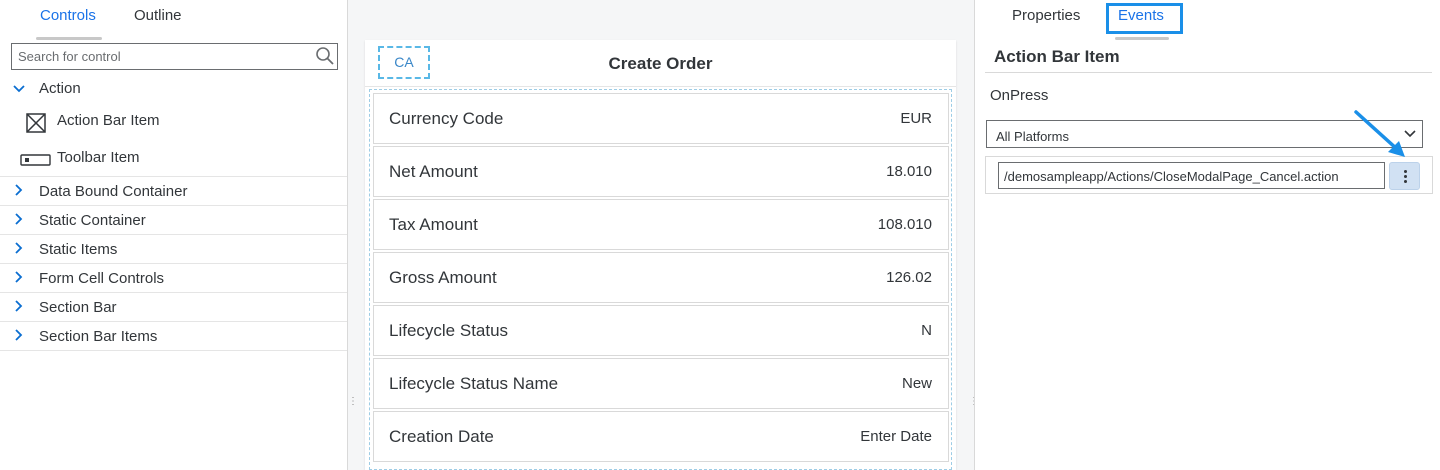 Image resolution: width=1440 pixels, height=470 pixels. What do you see at coordinates (1019, 95) in the screenshot?
I see `event-label-onpress: OnPress` at bounding box center [1019, 95].